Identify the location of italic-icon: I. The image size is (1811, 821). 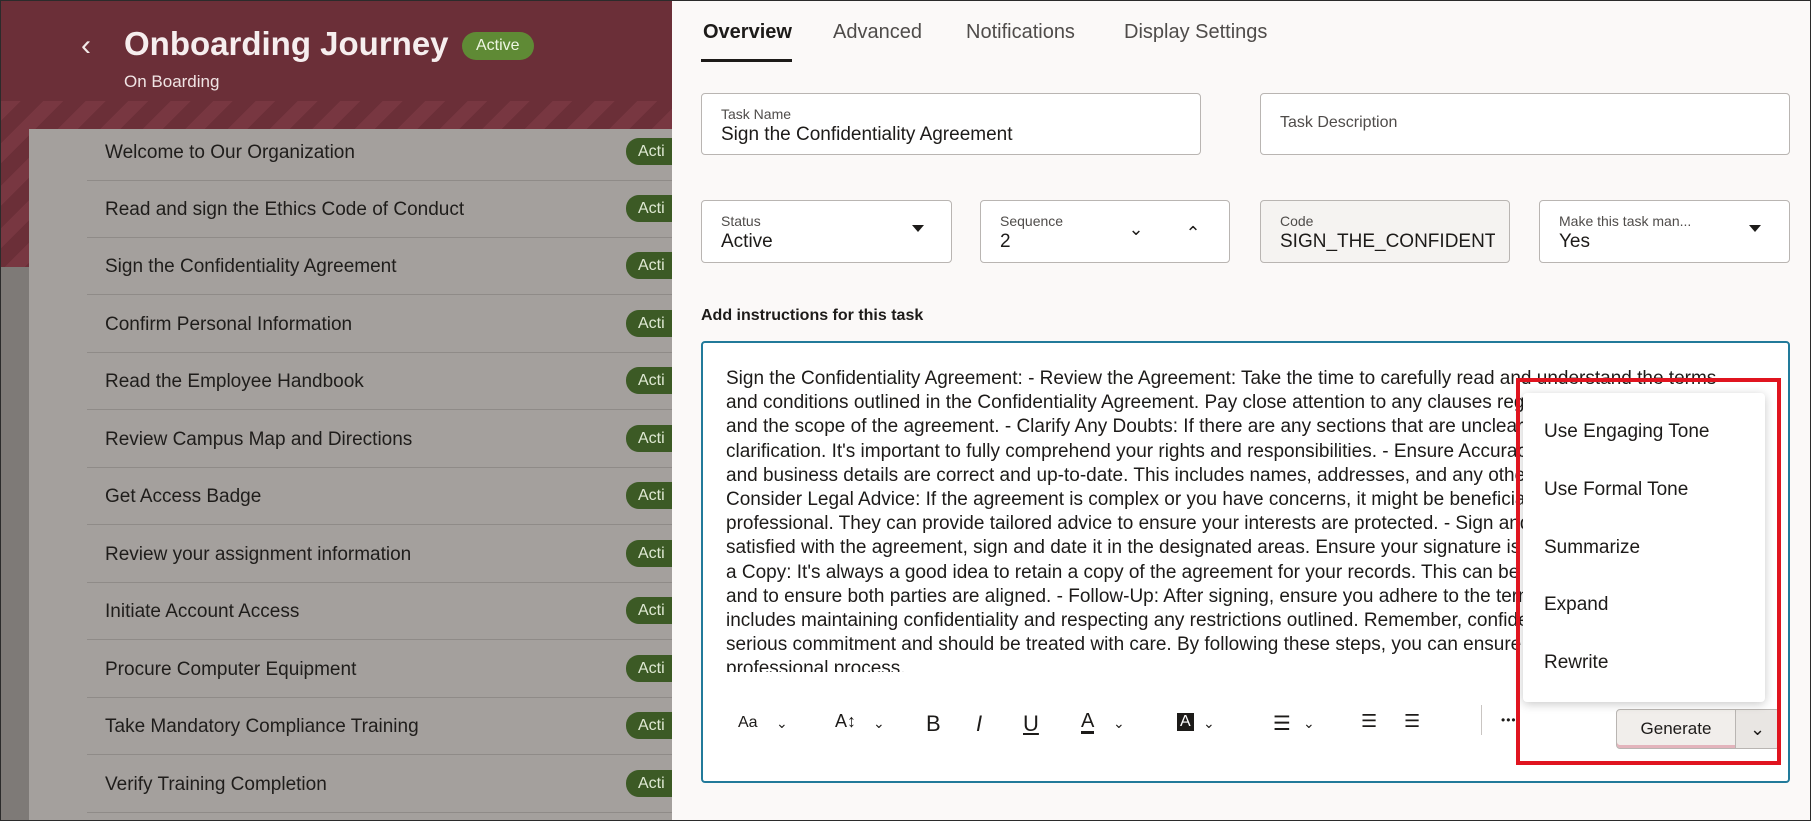
(979, 724).